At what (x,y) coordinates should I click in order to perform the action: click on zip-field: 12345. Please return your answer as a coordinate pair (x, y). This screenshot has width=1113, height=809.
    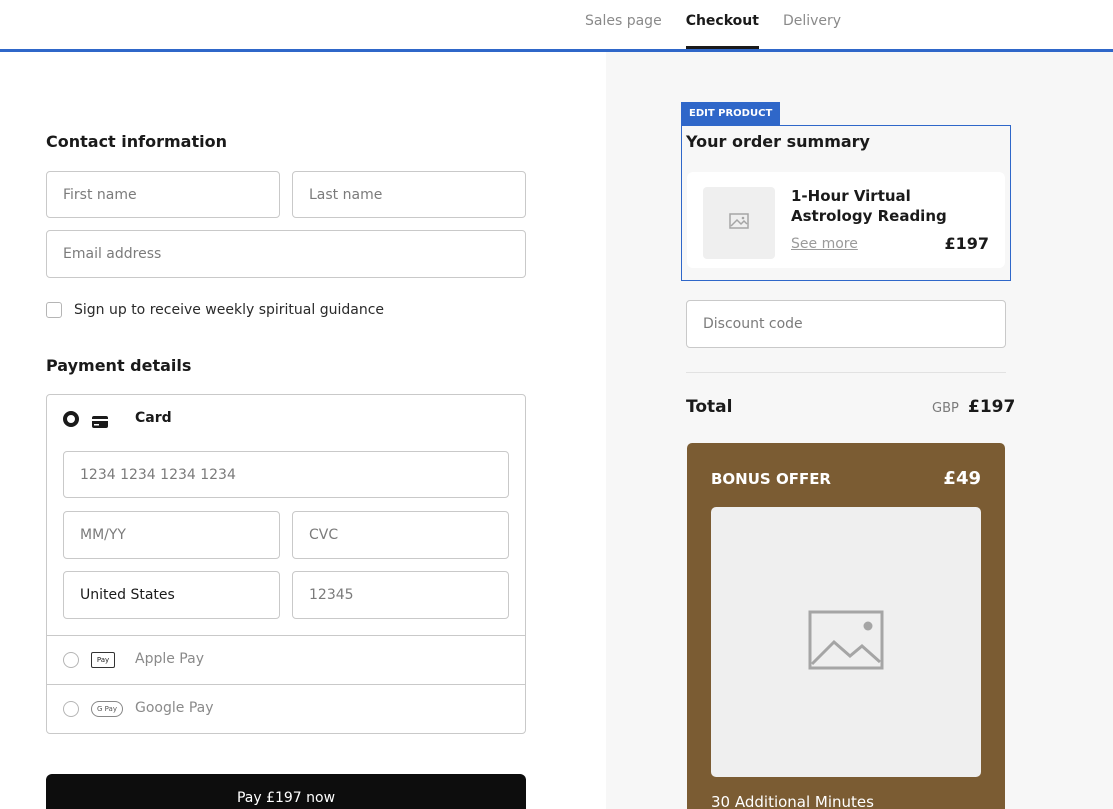
    Looking at the image, I should click on (400, 595).